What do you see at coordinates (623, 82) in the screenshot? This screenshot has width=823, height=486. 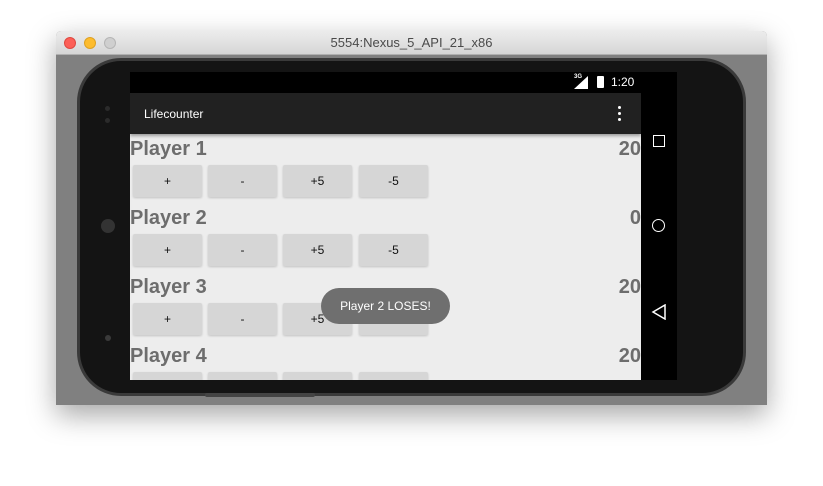 I see `status-time: 1:20` at bounding box center [623, 82].